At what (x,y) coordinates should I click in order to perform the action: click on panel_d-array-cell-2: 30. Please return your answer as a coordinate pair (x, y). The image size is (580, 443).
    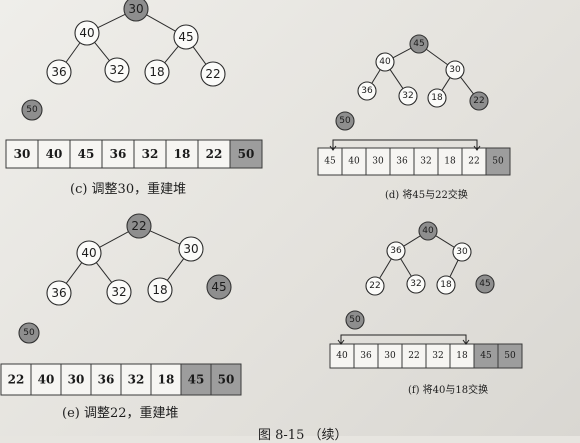
    Looking at the image, I should click on (378, 161).